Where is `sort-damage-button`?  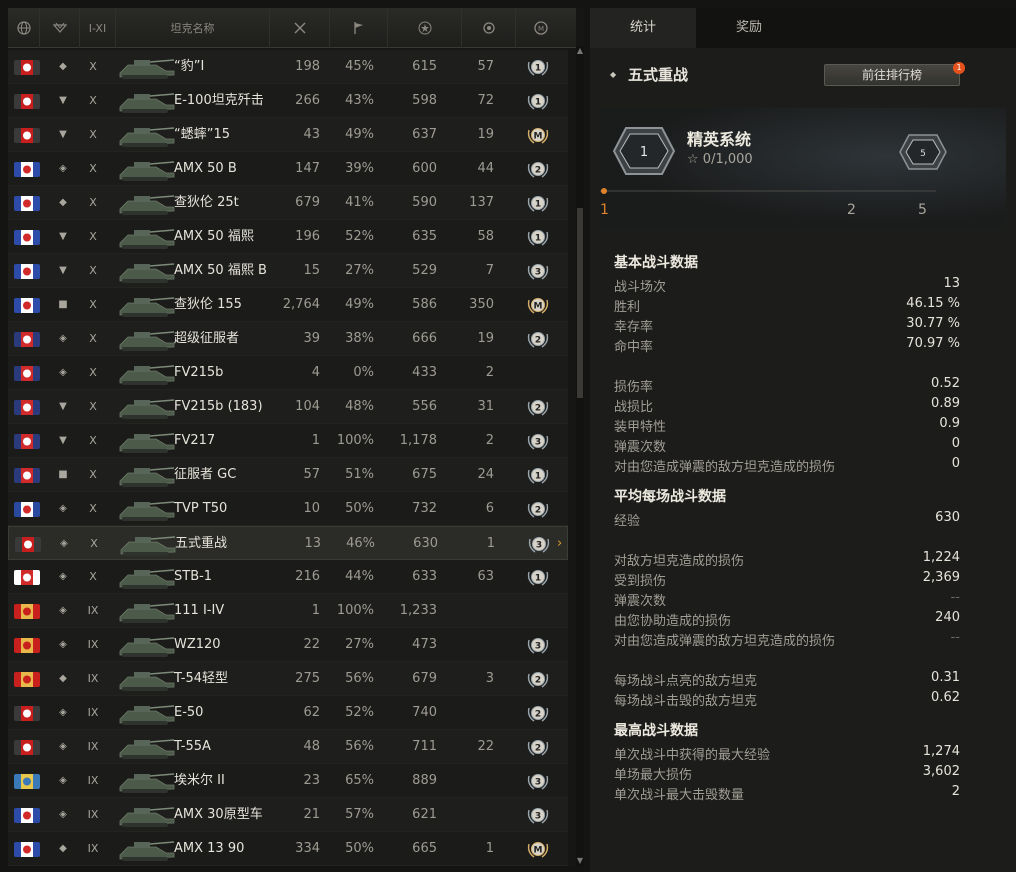 sort-damage-button is located at coordinates (489, 28).